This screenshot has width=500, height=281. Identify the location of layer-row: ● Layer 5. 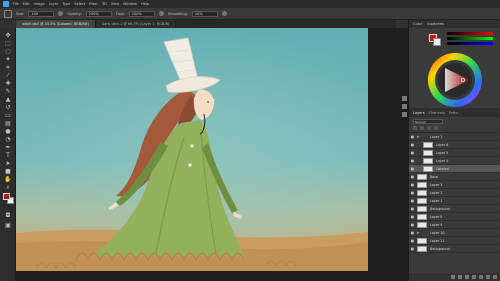
(454, 153).